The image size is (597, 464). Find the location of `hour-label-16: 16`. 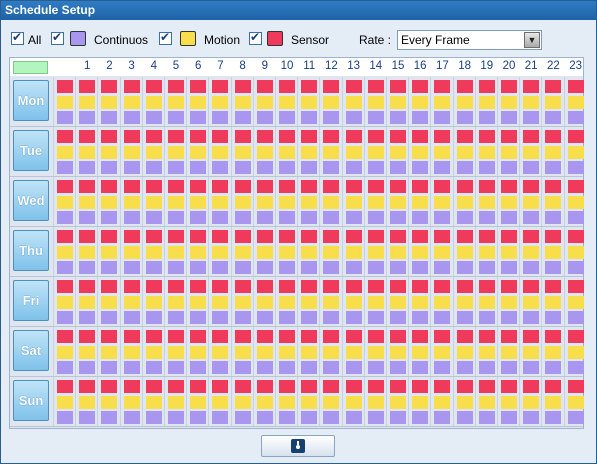

hour-label-16: 16 is located at coordinates (420, 66).